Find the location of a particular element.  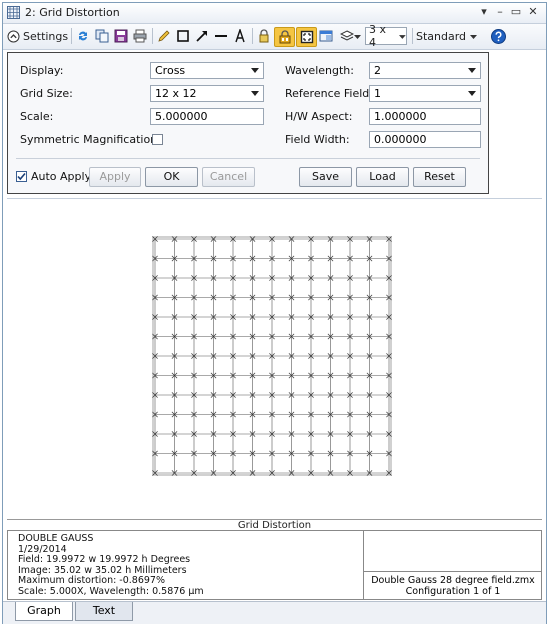

mode-value: Standard is located at coordinates (441, 36).